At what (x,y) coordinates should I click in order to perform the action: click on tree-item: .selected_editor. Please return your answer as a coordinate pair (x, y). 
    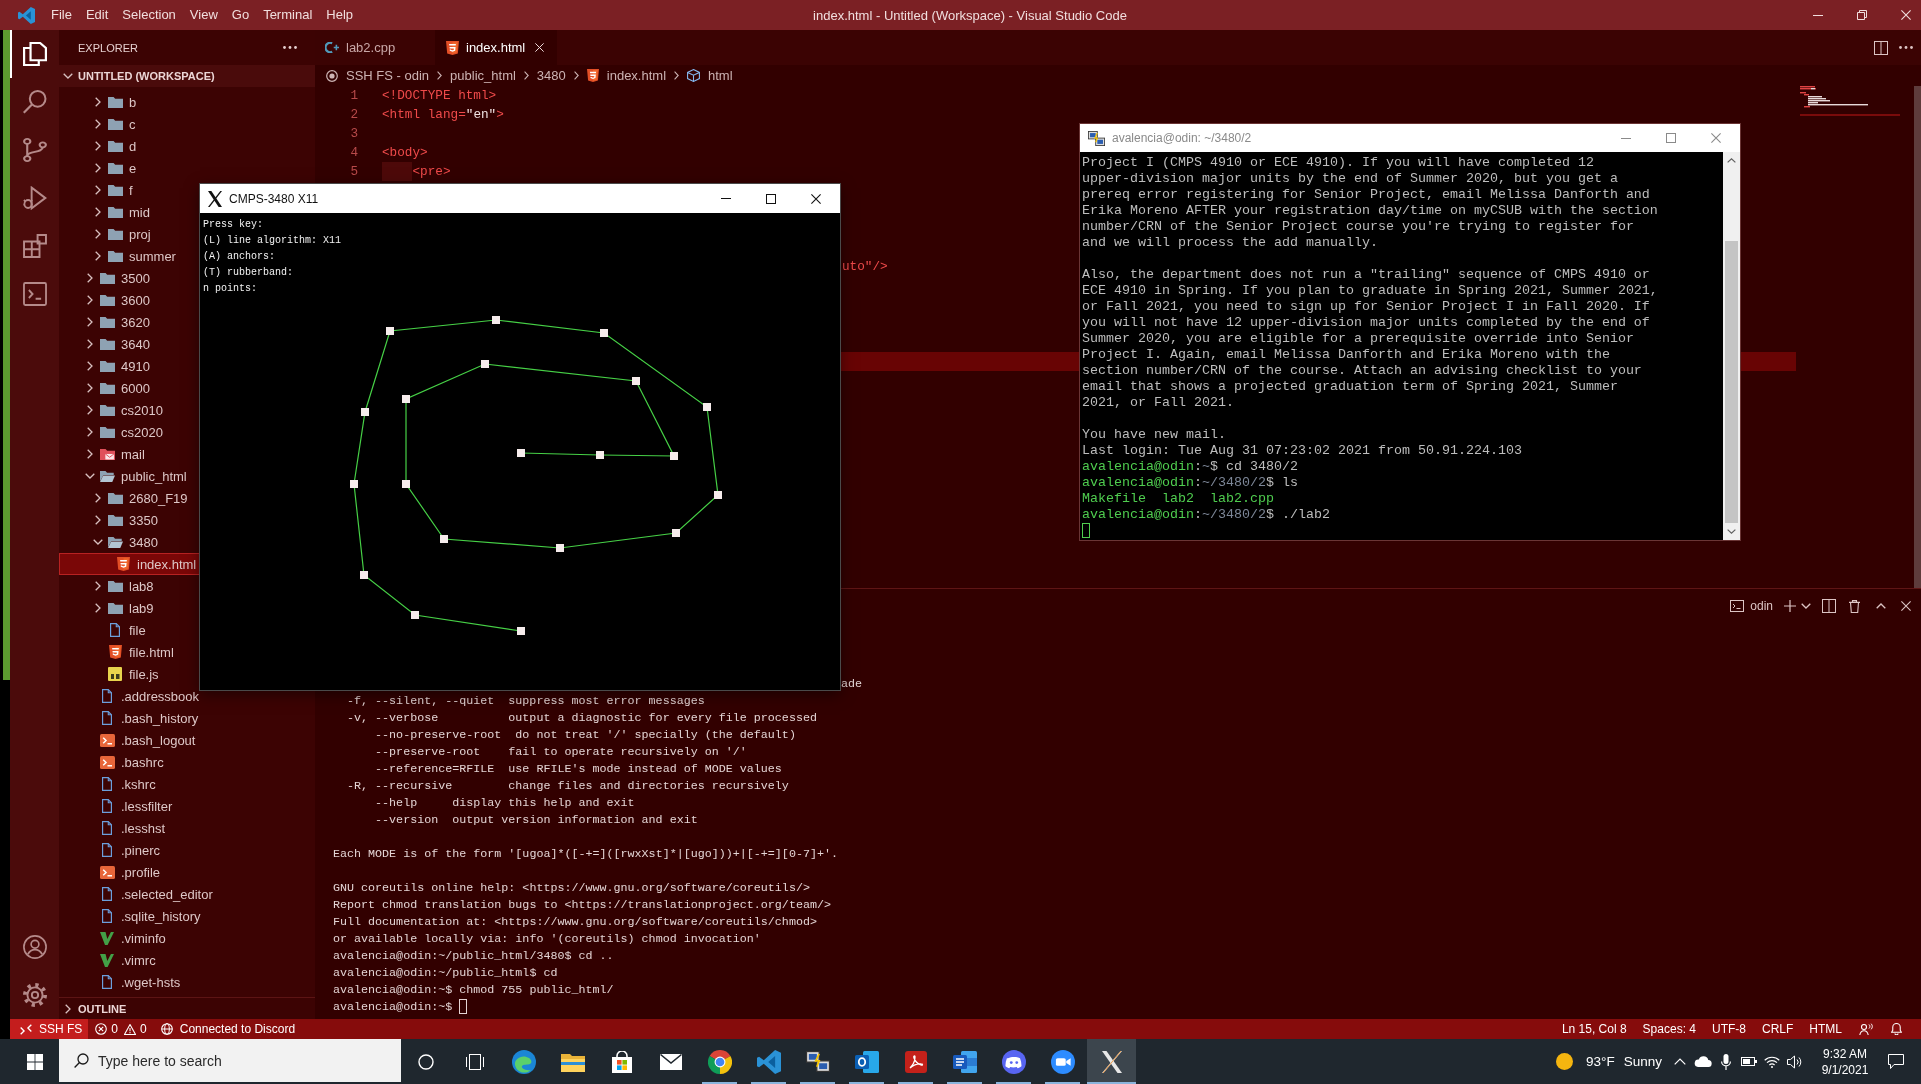
    Looking at the image, I should click on (187, 894).